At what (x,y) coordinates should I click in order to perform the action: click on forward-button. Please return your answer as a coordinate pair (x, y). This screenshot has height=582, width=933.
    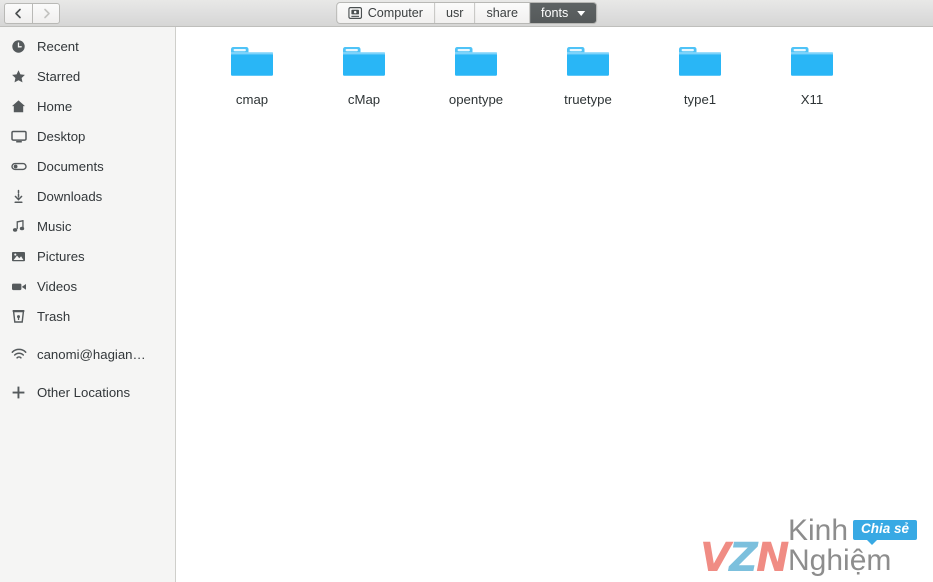
    Looking at the image, I should click on (46, 13).